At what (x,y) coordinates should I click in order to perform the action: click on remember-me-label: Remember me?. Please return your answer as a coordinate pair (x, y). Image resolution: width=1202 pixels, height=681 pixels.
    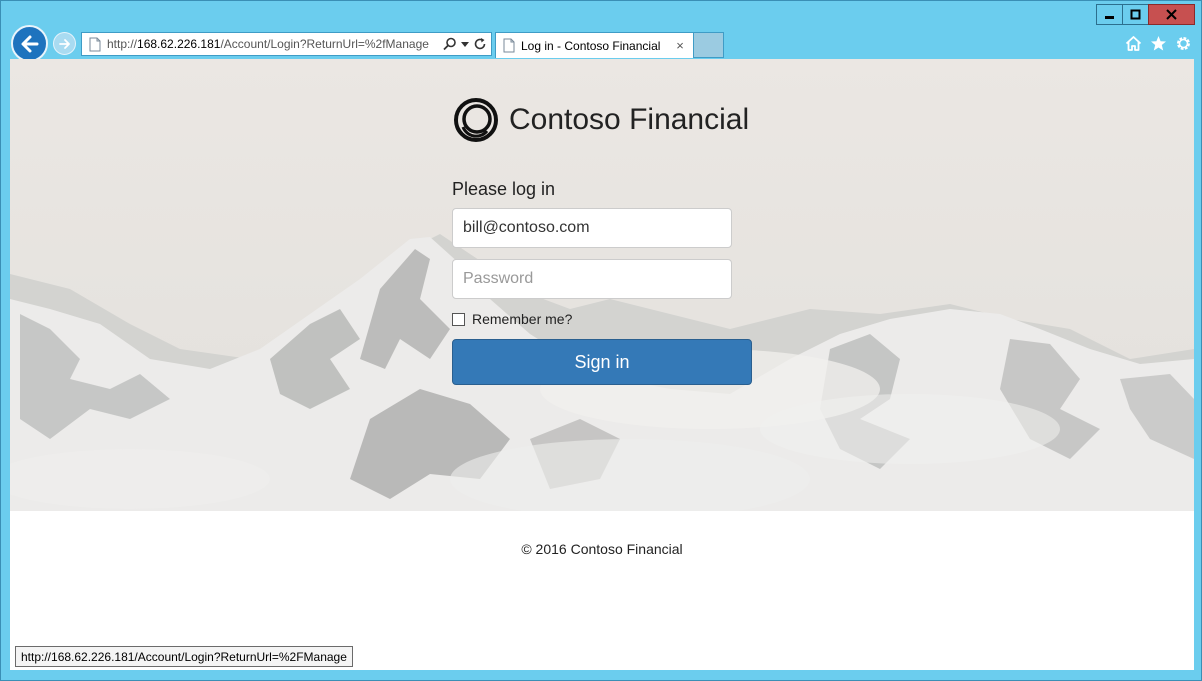
    Looking at the image, I should click on (522, 319).